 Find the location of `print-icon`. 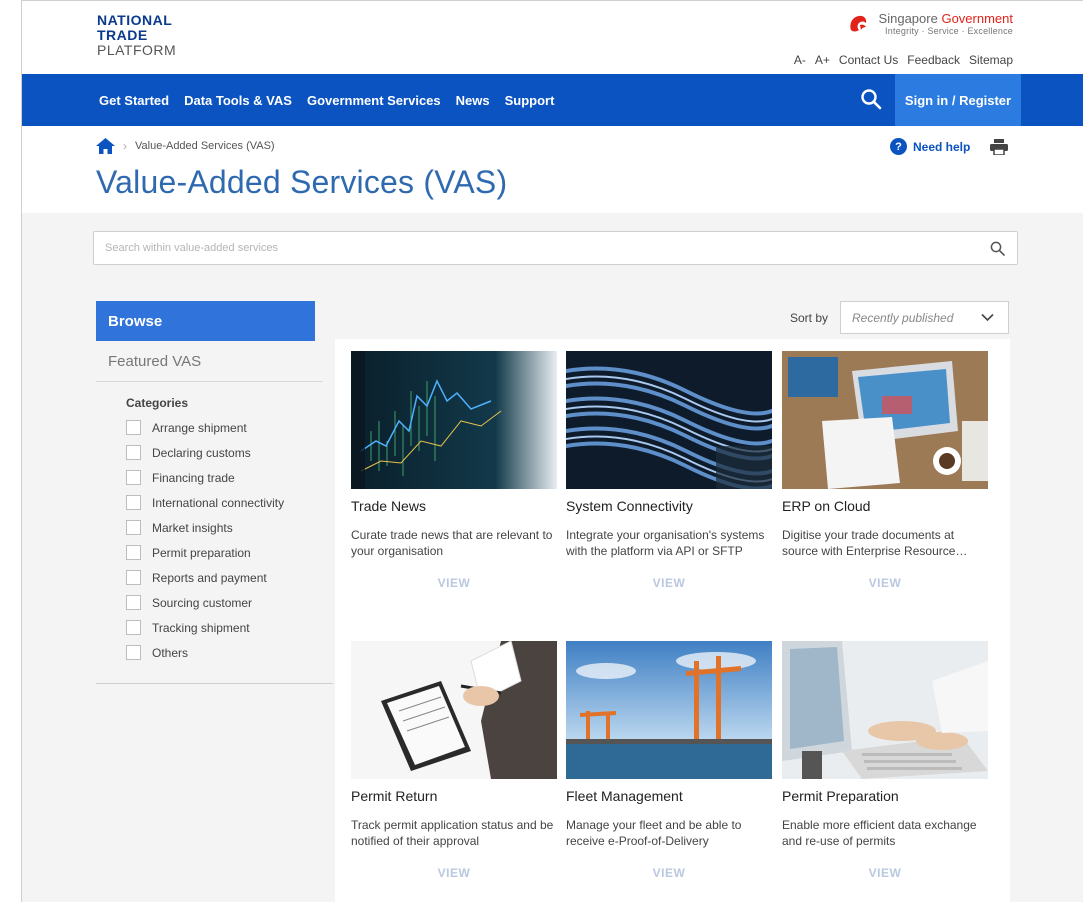

print-icon is located at coordinates (999, 147).